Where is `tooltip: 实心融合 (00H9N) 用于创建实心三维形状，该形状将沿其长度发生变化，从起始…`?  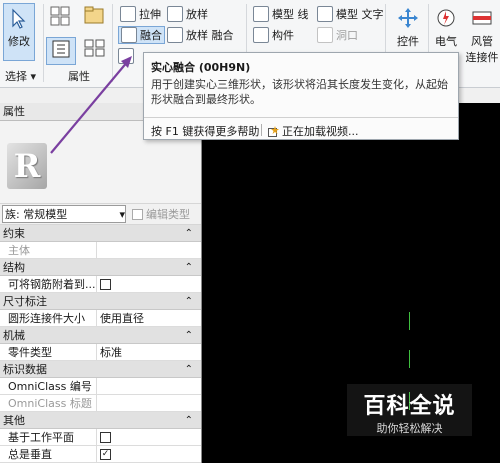 tooltip: 实心融合 (00H9N) 用于创建实心三维形状，该形状将沿其长度发生变化，从起始… is located at coordinates (301, 96).